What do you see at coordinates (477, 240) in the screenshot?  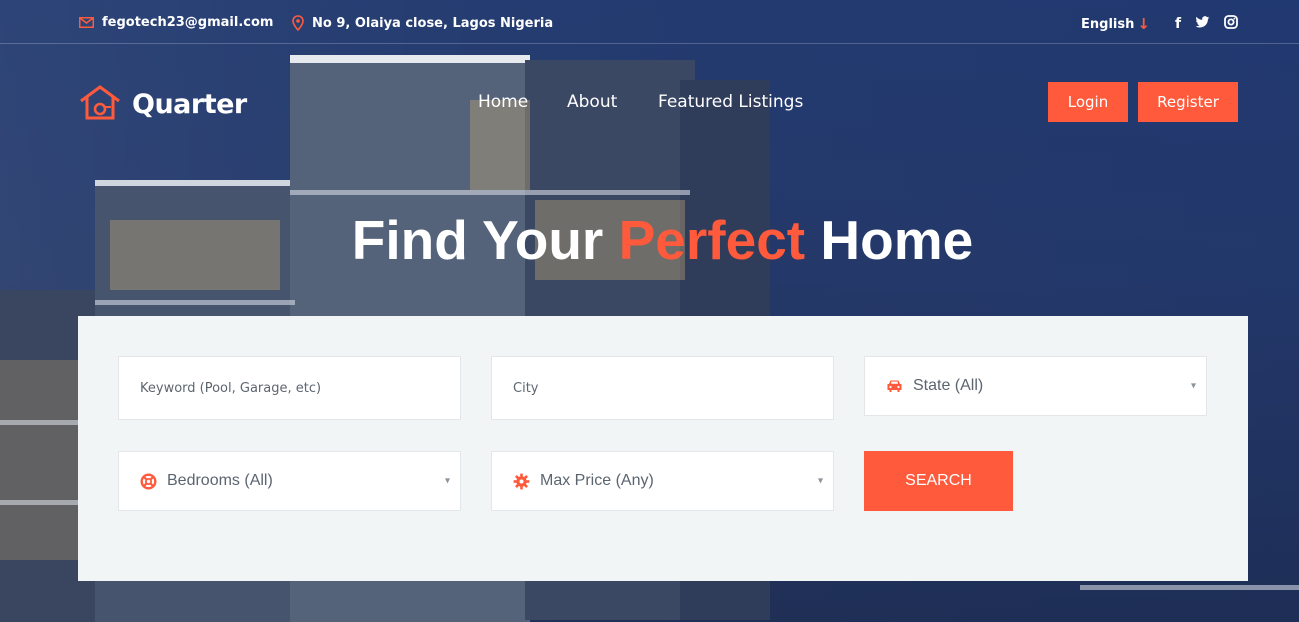 I see `hero-title-start: Find Your` at bounding box center [477, 240].